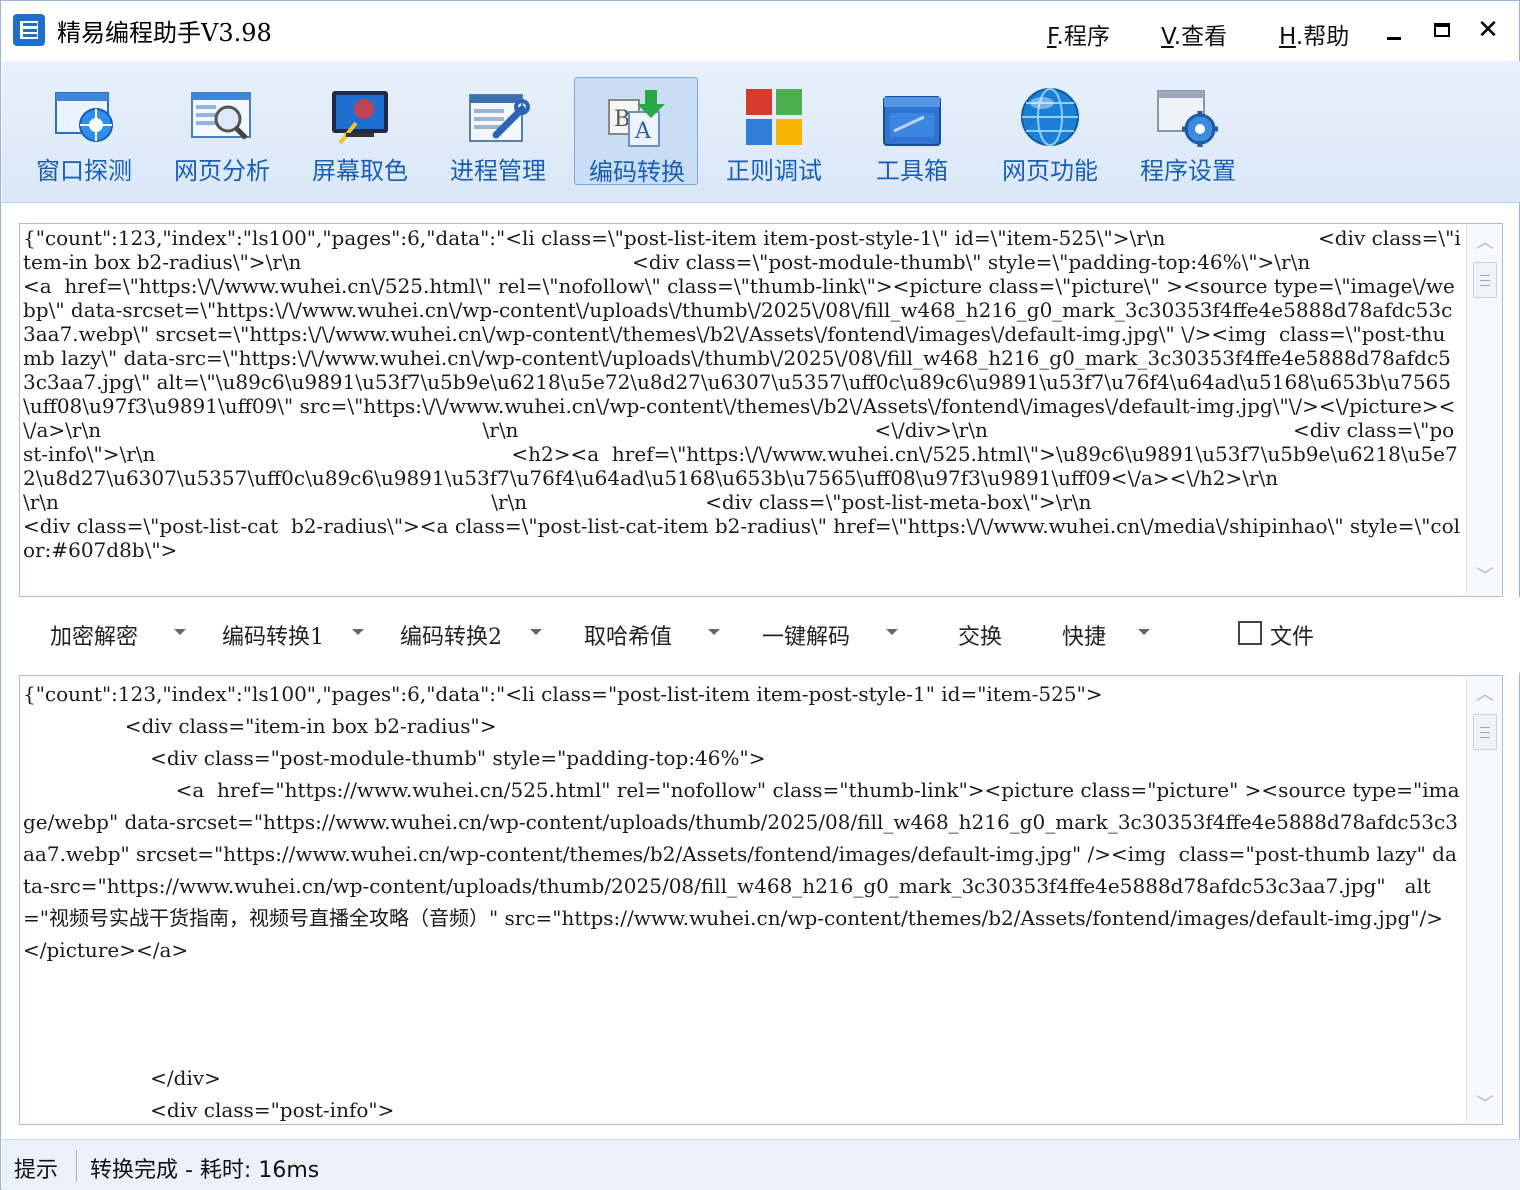  Describe the element at coordinates (1488, 30) in the screenshot. I see `close-icon: ✕` at that location.